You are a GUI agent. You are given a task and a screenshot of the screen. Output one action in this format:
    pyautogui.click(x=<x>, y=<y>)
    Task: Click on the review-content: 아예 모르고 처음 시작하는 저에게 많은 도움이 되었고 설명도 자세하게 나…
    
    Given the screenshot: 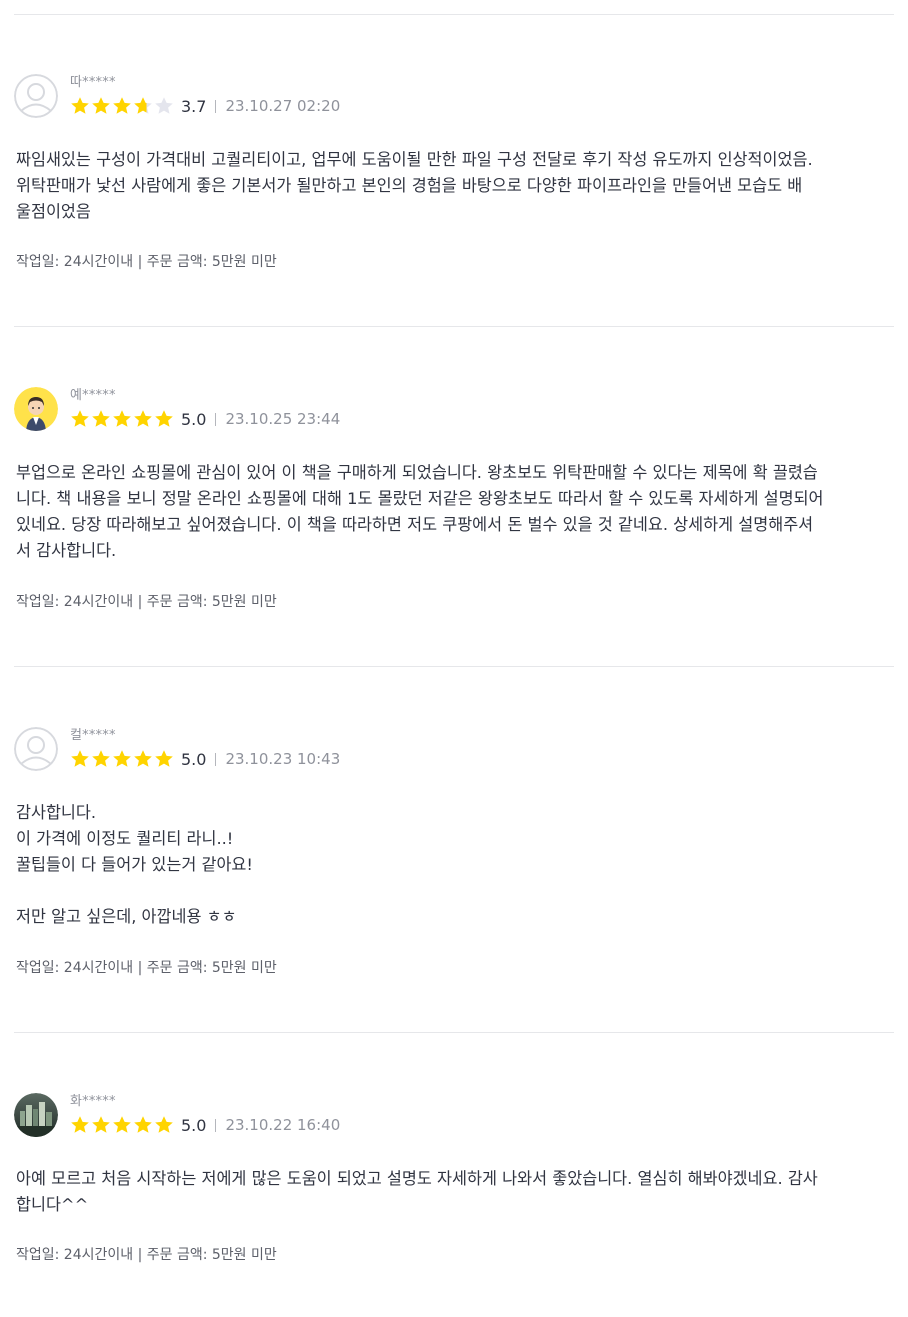 What is the action you would take?
    pyautogui.click(x=417, y=1191)
    